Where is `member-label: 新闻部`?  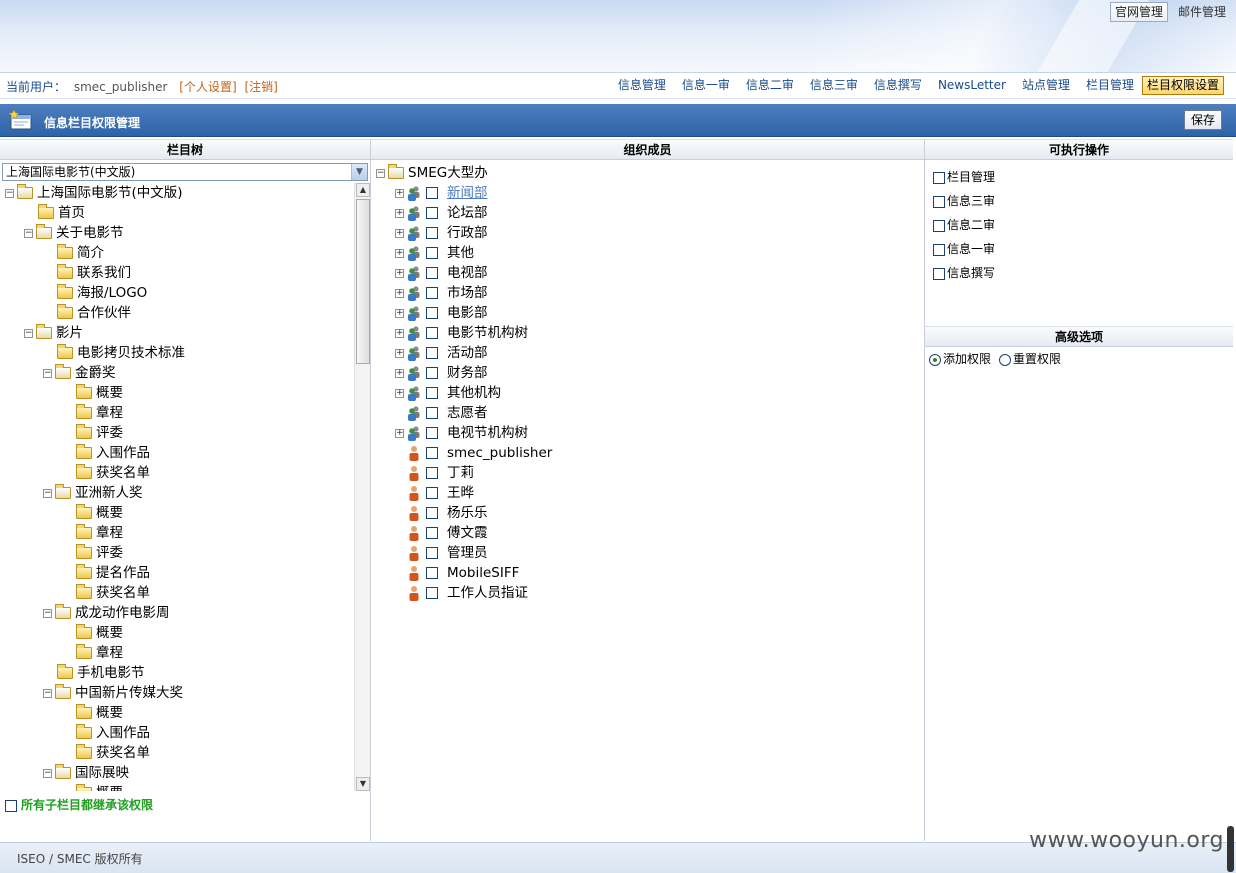
member-label: 新闻部 is located at coordinates (467, 193).